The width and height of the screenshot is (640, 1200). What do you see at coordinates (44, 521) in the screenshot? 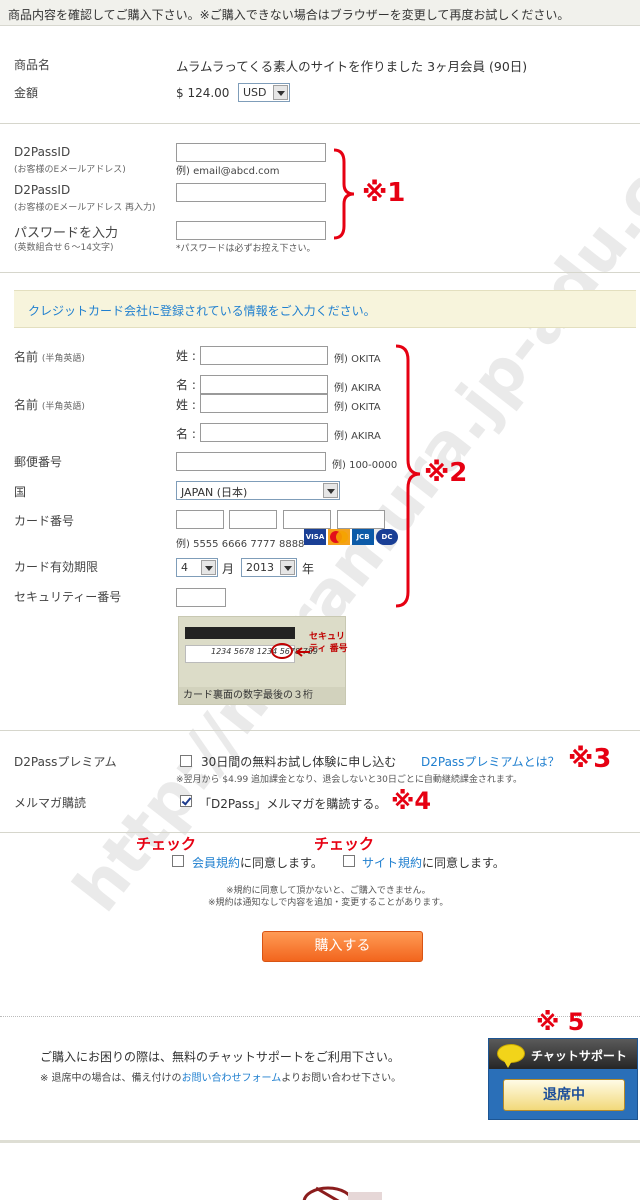
I see `card-number-label: カード番号` at bounding box center [44, 521].